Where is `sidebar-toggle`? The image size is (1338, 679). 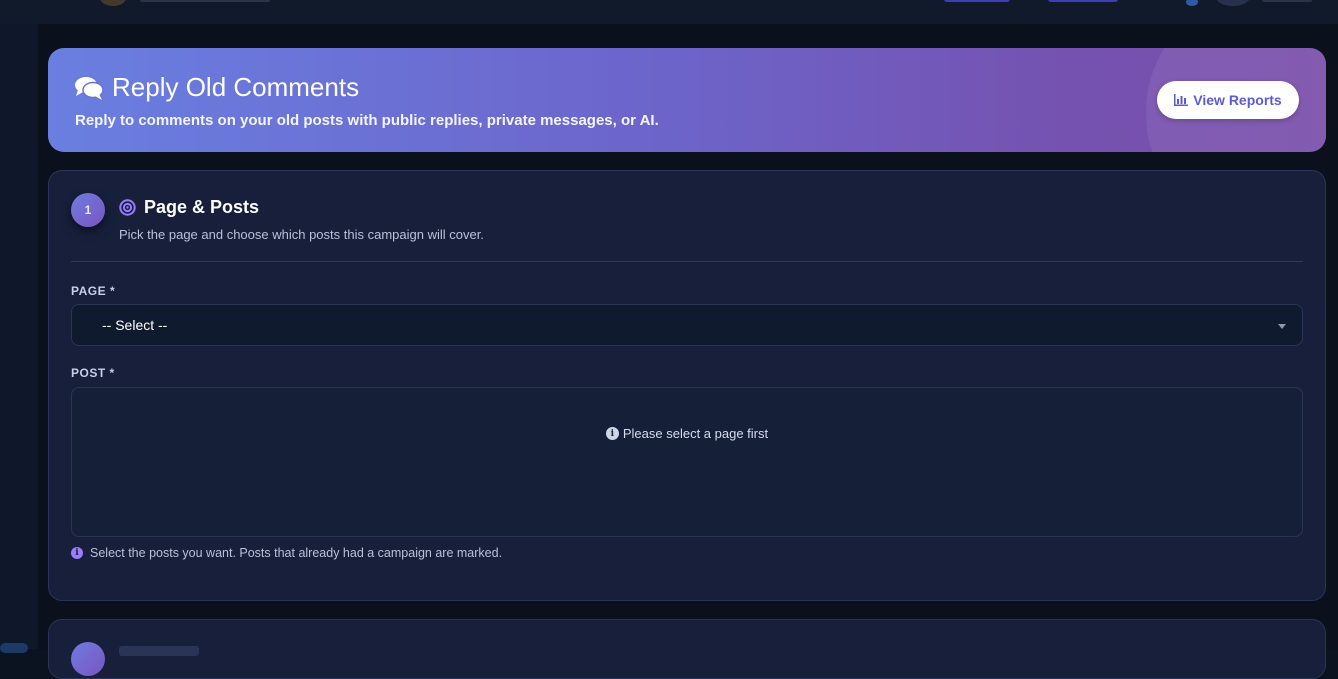
sidebar-toggle is located at coordinates (14, 648).